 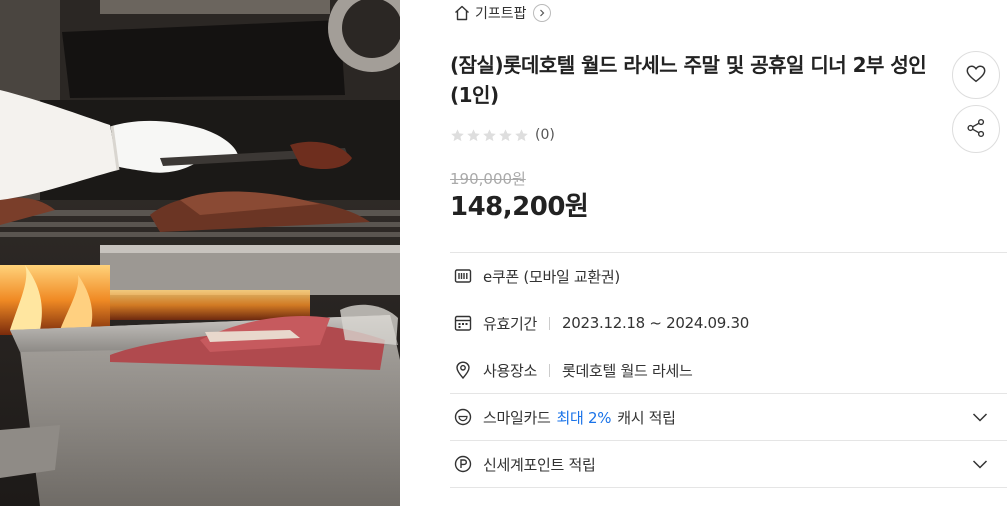 I want to click on coupon-type-row: e쿠폰 (모바일 교환권), so click(x=728, y=276).